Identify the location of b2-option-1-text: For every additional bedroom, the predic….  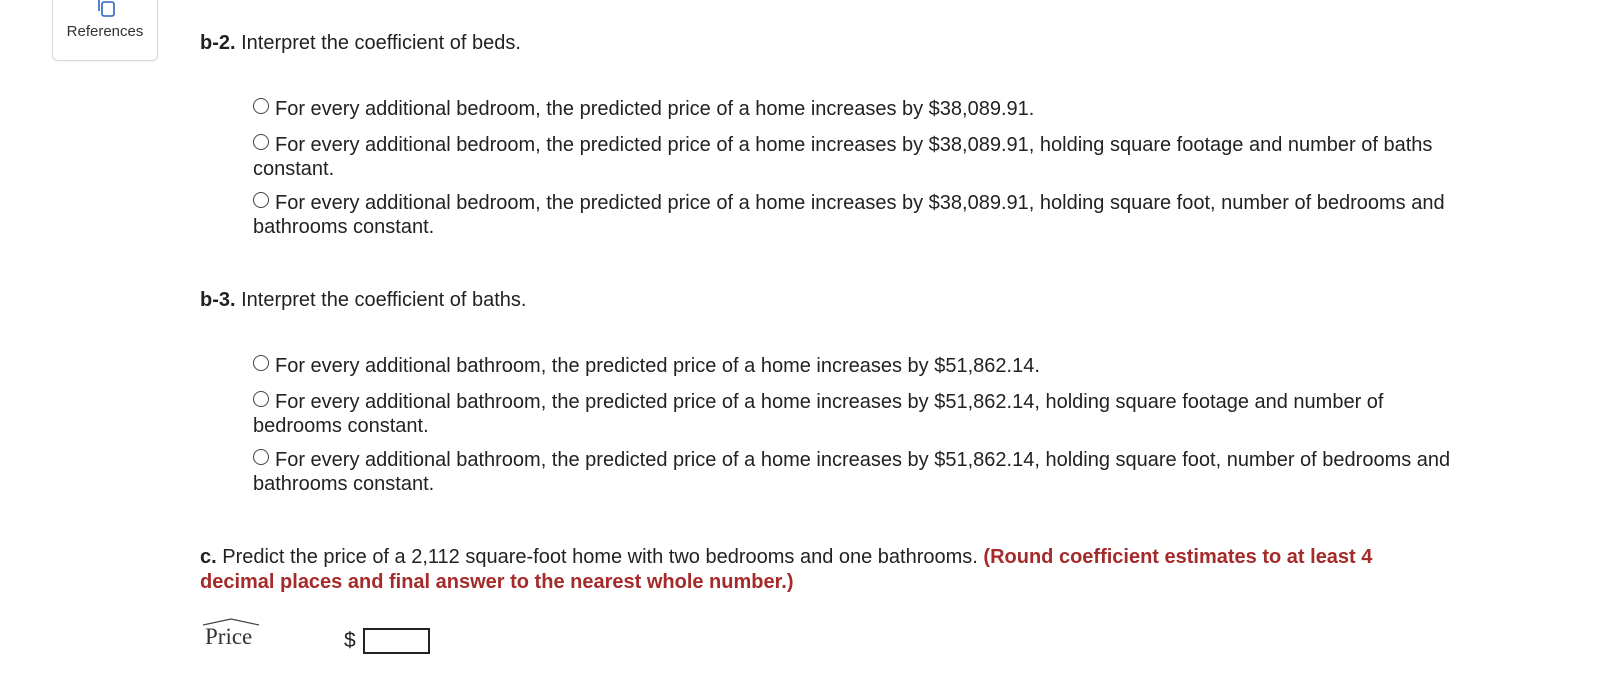
(655, 109).